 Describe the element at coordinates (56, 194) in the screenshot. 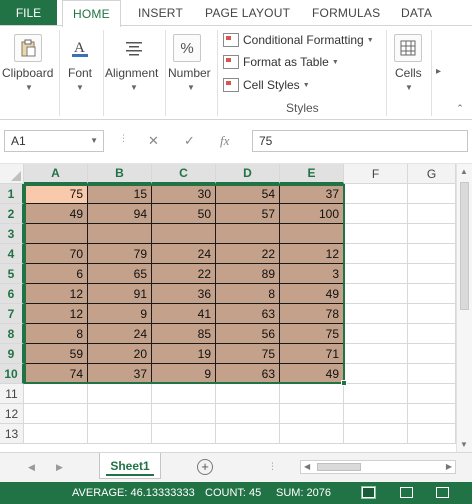

I see `cell: 75` at that location.